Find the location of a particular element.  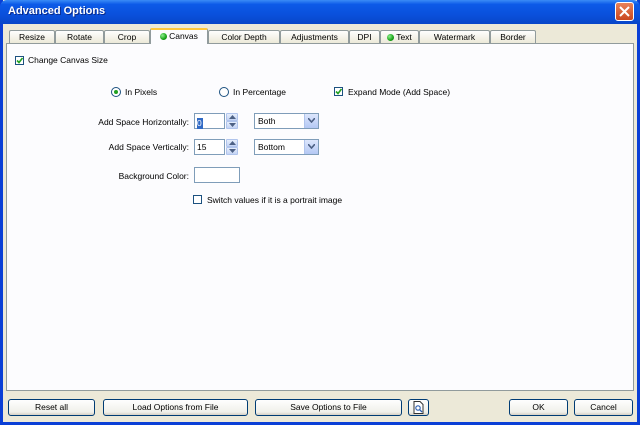

button-label: Reset all is located at coordinates (51, 407).